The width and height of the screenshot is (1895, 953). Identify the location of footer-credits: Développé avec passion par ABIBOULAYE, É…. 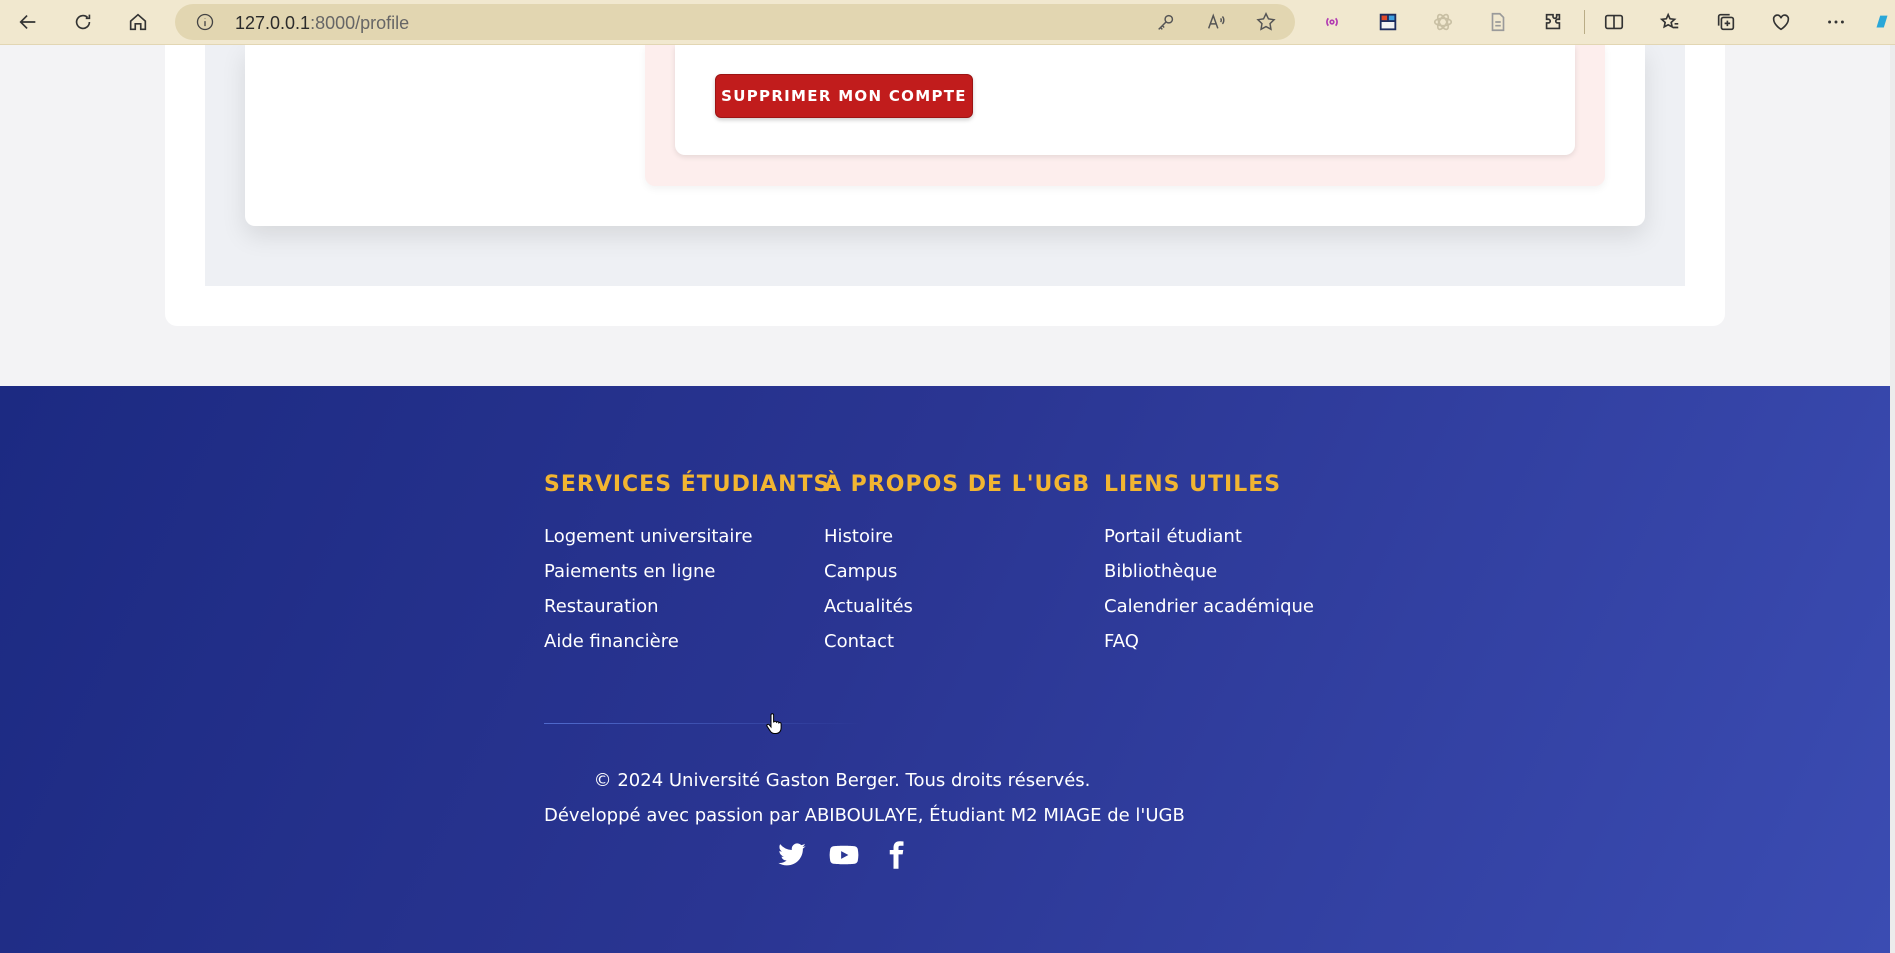
(864, 815).